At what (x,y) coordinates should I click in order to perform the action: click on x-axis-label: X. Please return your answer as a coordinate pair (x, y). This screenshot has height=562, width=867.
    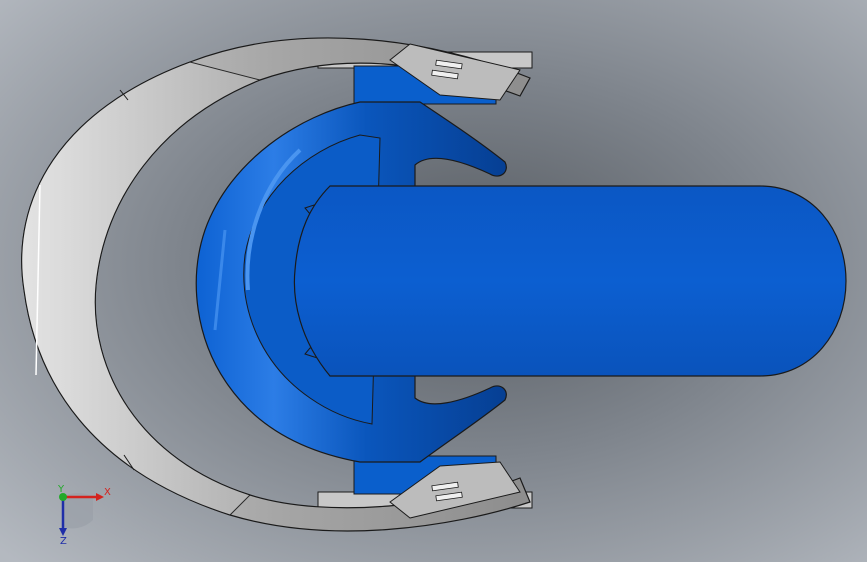
    Looking at the image, I should click on (107, 492).